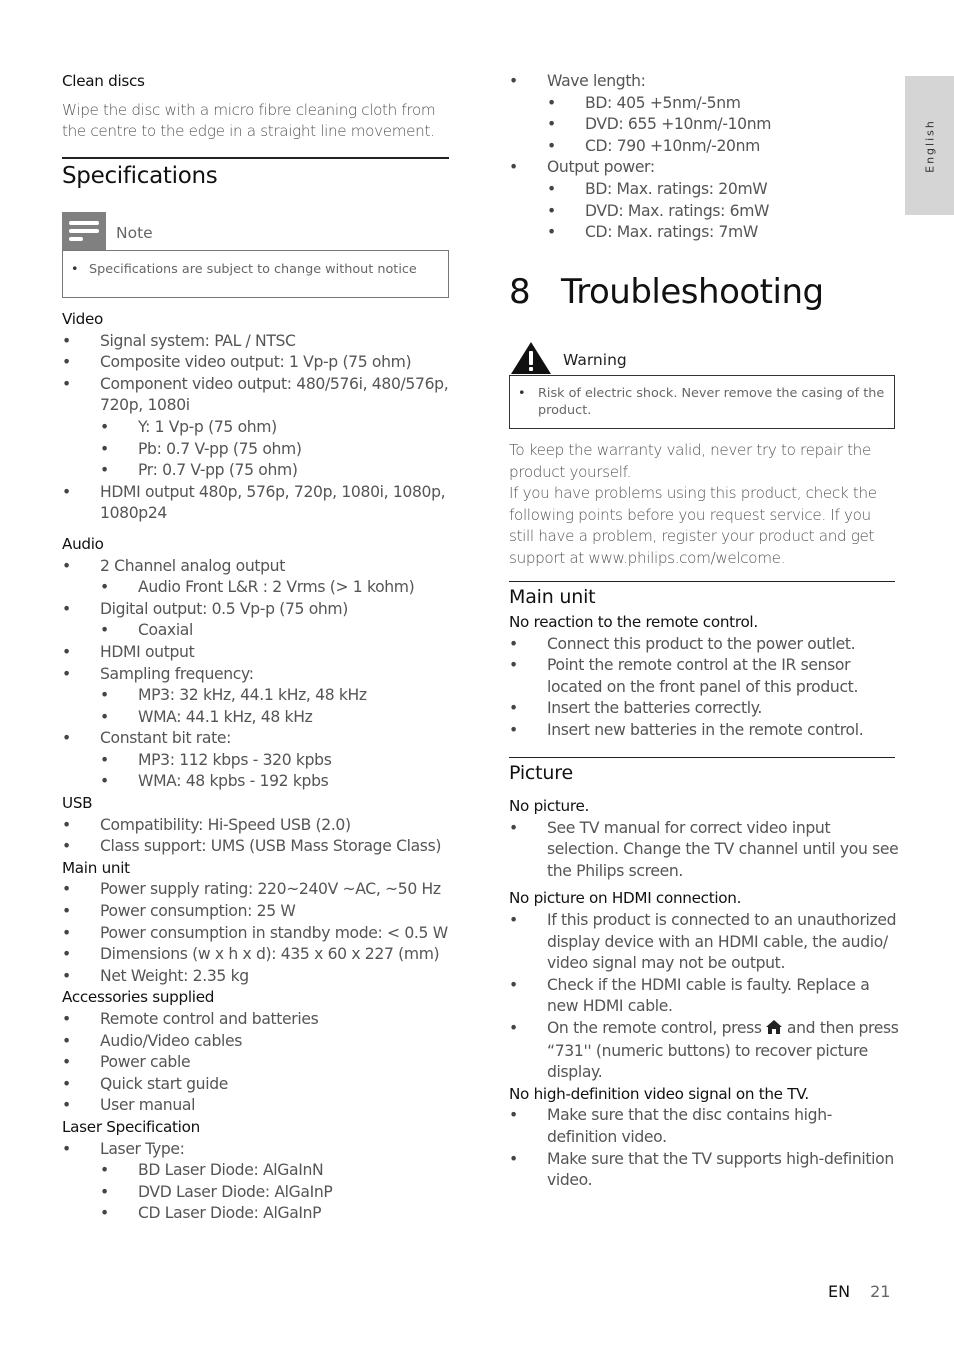 This screenshot has height=1351, width=954. What do you see at coordinates (723, 212) in the screenshot?
I see `list-item: DVD: Max. ratings: 6mW` at bounding box center [723, 212].